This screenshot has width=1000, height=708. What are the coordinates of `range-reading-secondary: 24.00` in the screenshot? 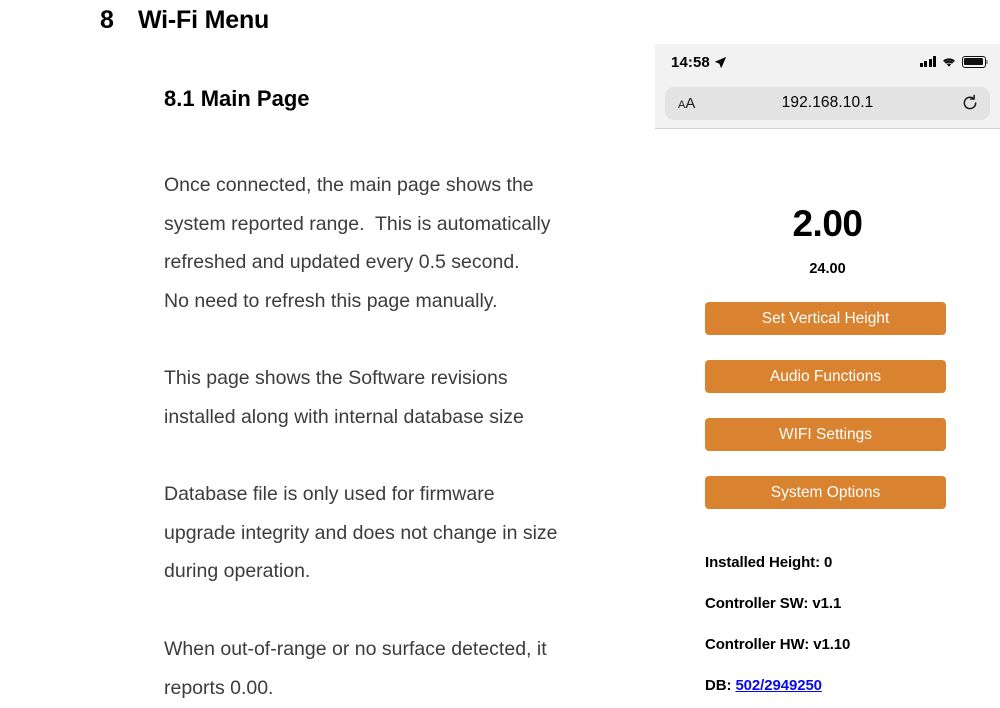 It's located at (827, 269).